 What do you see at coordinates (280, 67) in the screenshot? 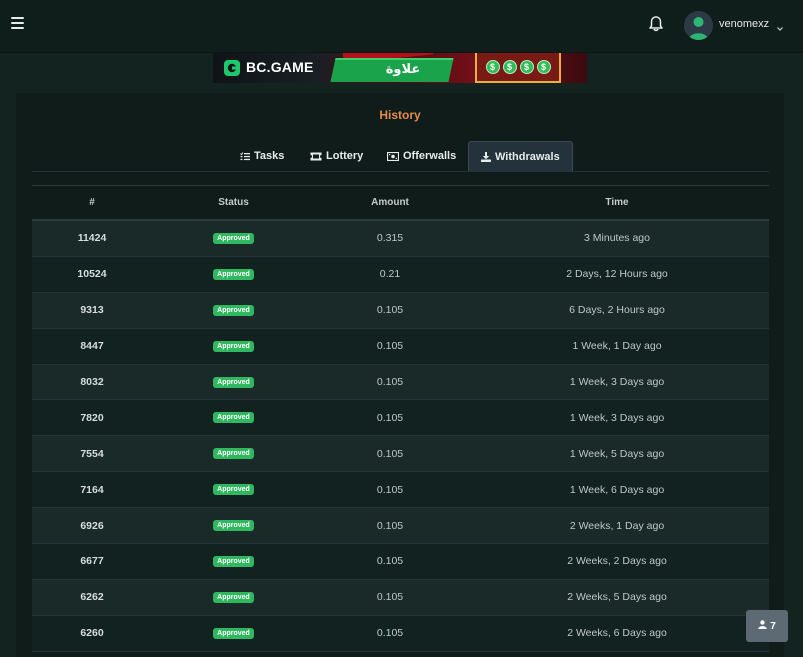
I see `banner-brand-text: BC.GAME` at bounding box center [280, 67].